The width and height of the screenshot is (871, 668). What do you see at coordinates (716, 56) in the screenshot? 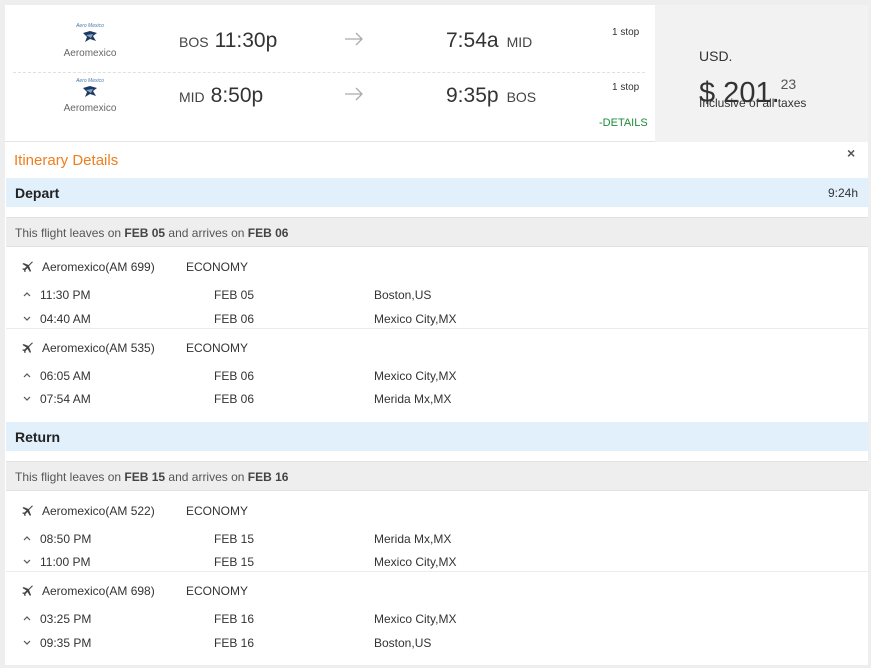
I see `price-currency: USD.` at bounding box center [716, 56].